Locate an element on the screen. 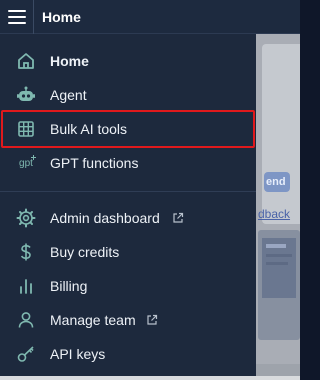 This screenshot has height=380, width=320. window-bottom-edge is located at coordinates (150, 378).